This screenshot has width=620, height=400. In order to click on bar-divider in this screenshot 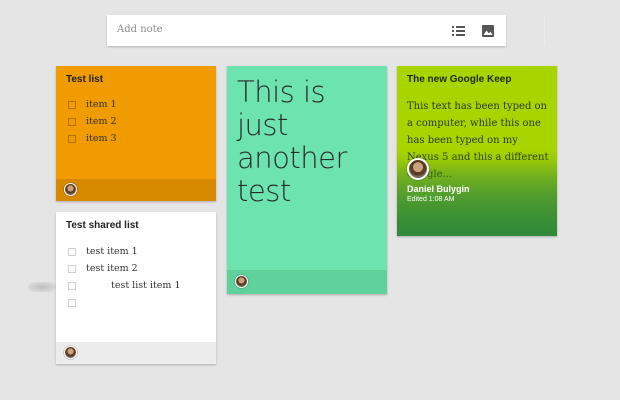, I will do `click(544, 30)`.